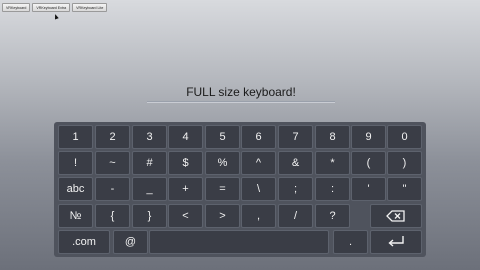  I want to click on key-left-brace: {, so click(112, 216).